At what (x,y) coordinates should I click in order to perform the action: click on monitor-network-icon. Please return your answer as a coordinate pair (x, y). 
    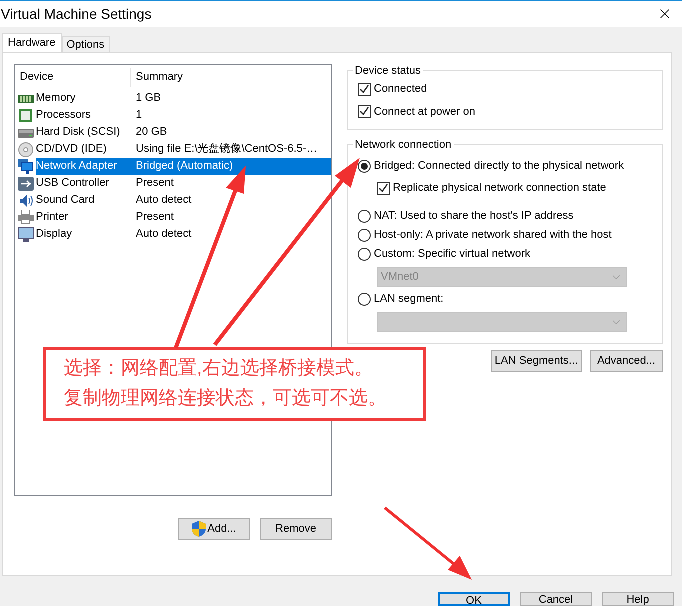
    Looking at the image, I should click on (26, 166).